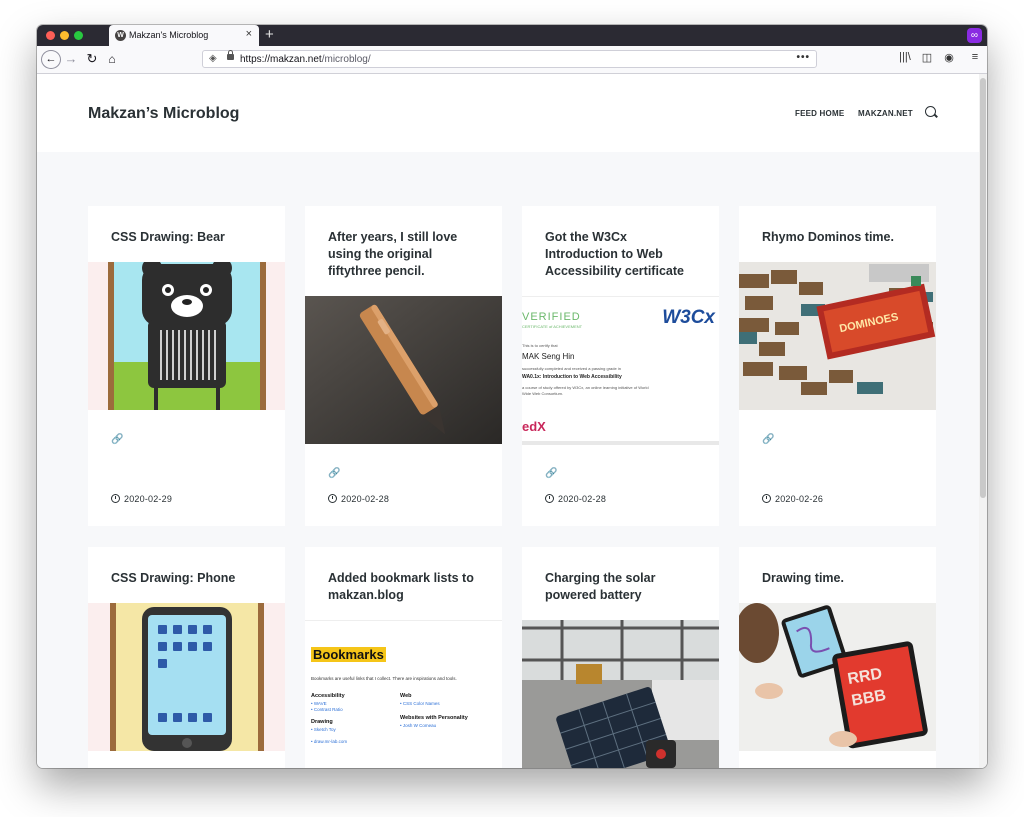 Image resolution: width=1024 pixels, height=817 pixels. I want to click on post-card: CSS Drawing: Bear 🔗 2020-02-29, so click(186, 366).